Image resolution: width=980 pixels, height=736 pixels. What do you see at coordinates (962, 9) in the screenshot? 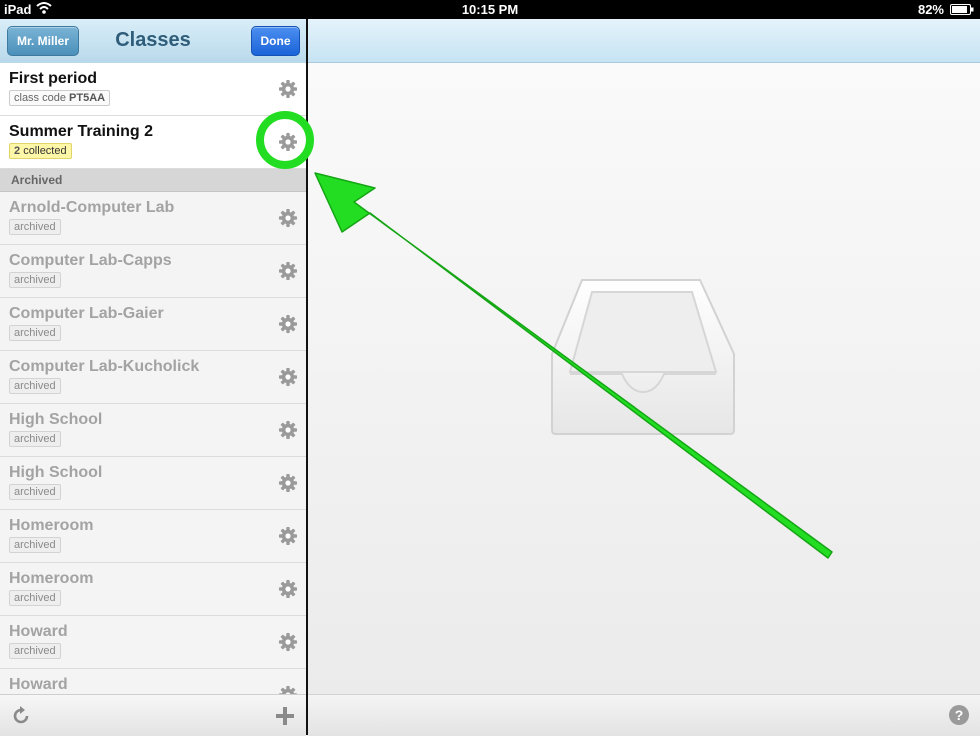
I see `battery-icon` at bounding box center [962, 9].